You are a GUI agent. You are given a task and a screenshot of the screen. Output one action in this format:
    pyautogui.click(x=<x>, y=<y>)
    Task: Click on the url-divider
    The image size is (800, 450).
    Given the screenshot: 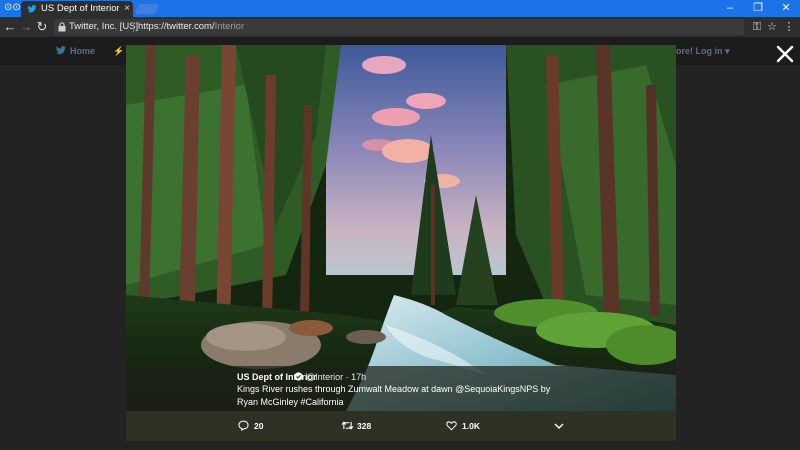 What is the action you would take?
    pyautogui.click(x=133, y=27)
    